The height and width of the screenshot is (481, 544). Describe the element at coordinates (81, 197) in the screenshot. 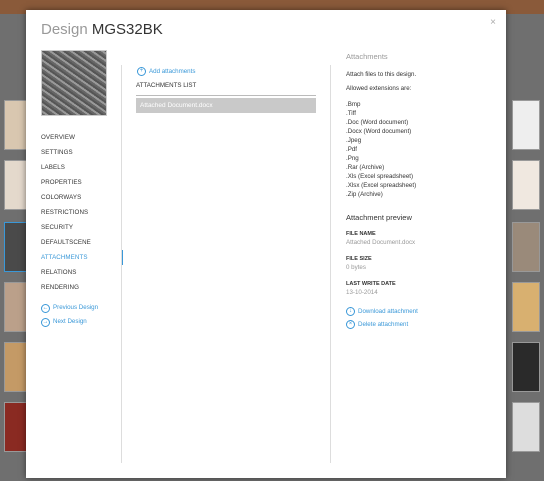

I see `nav-item-colorways: COLORWAYS` at that location.